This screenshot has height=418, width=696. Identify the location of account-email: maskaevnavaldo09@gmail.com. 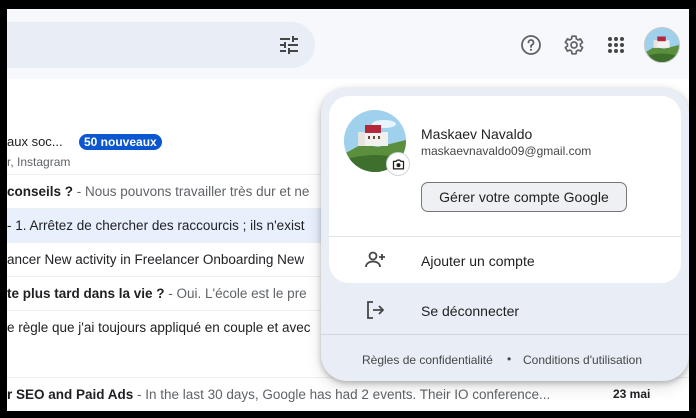
(506, 151).